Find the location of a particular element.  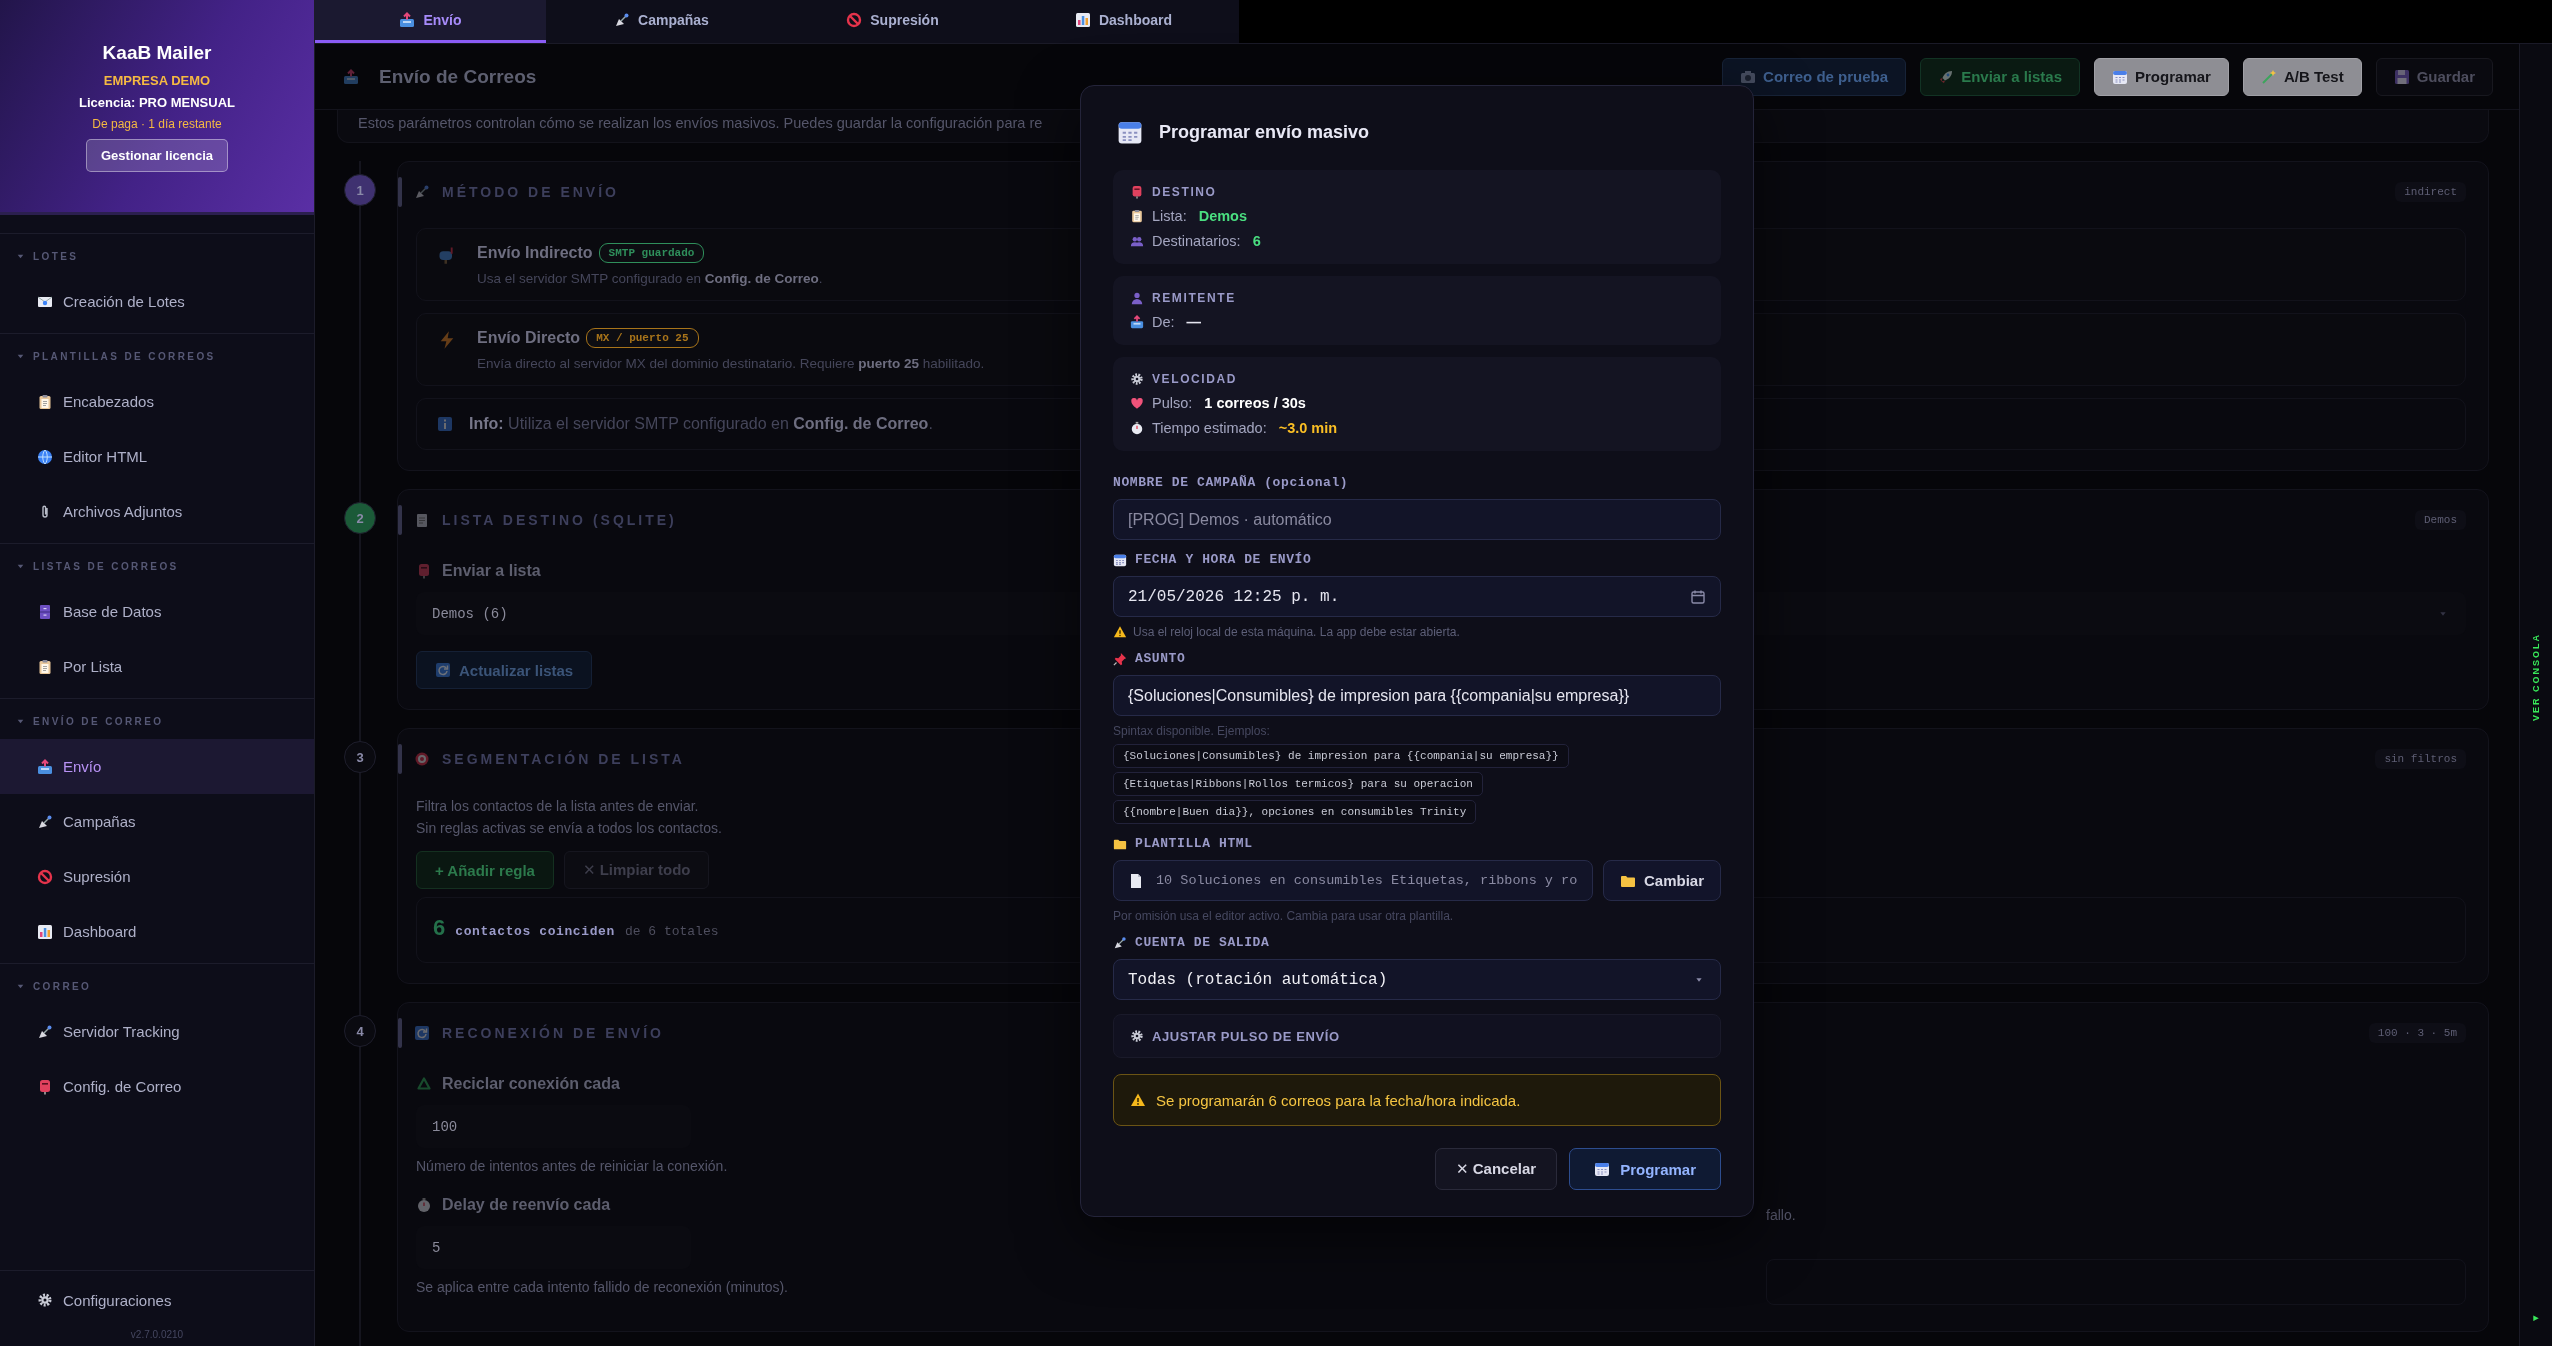

spintax-example: {Soluciones|Consumibles} de impresion para {{compania|su empresa}} is located at coordinates (1341, 756).